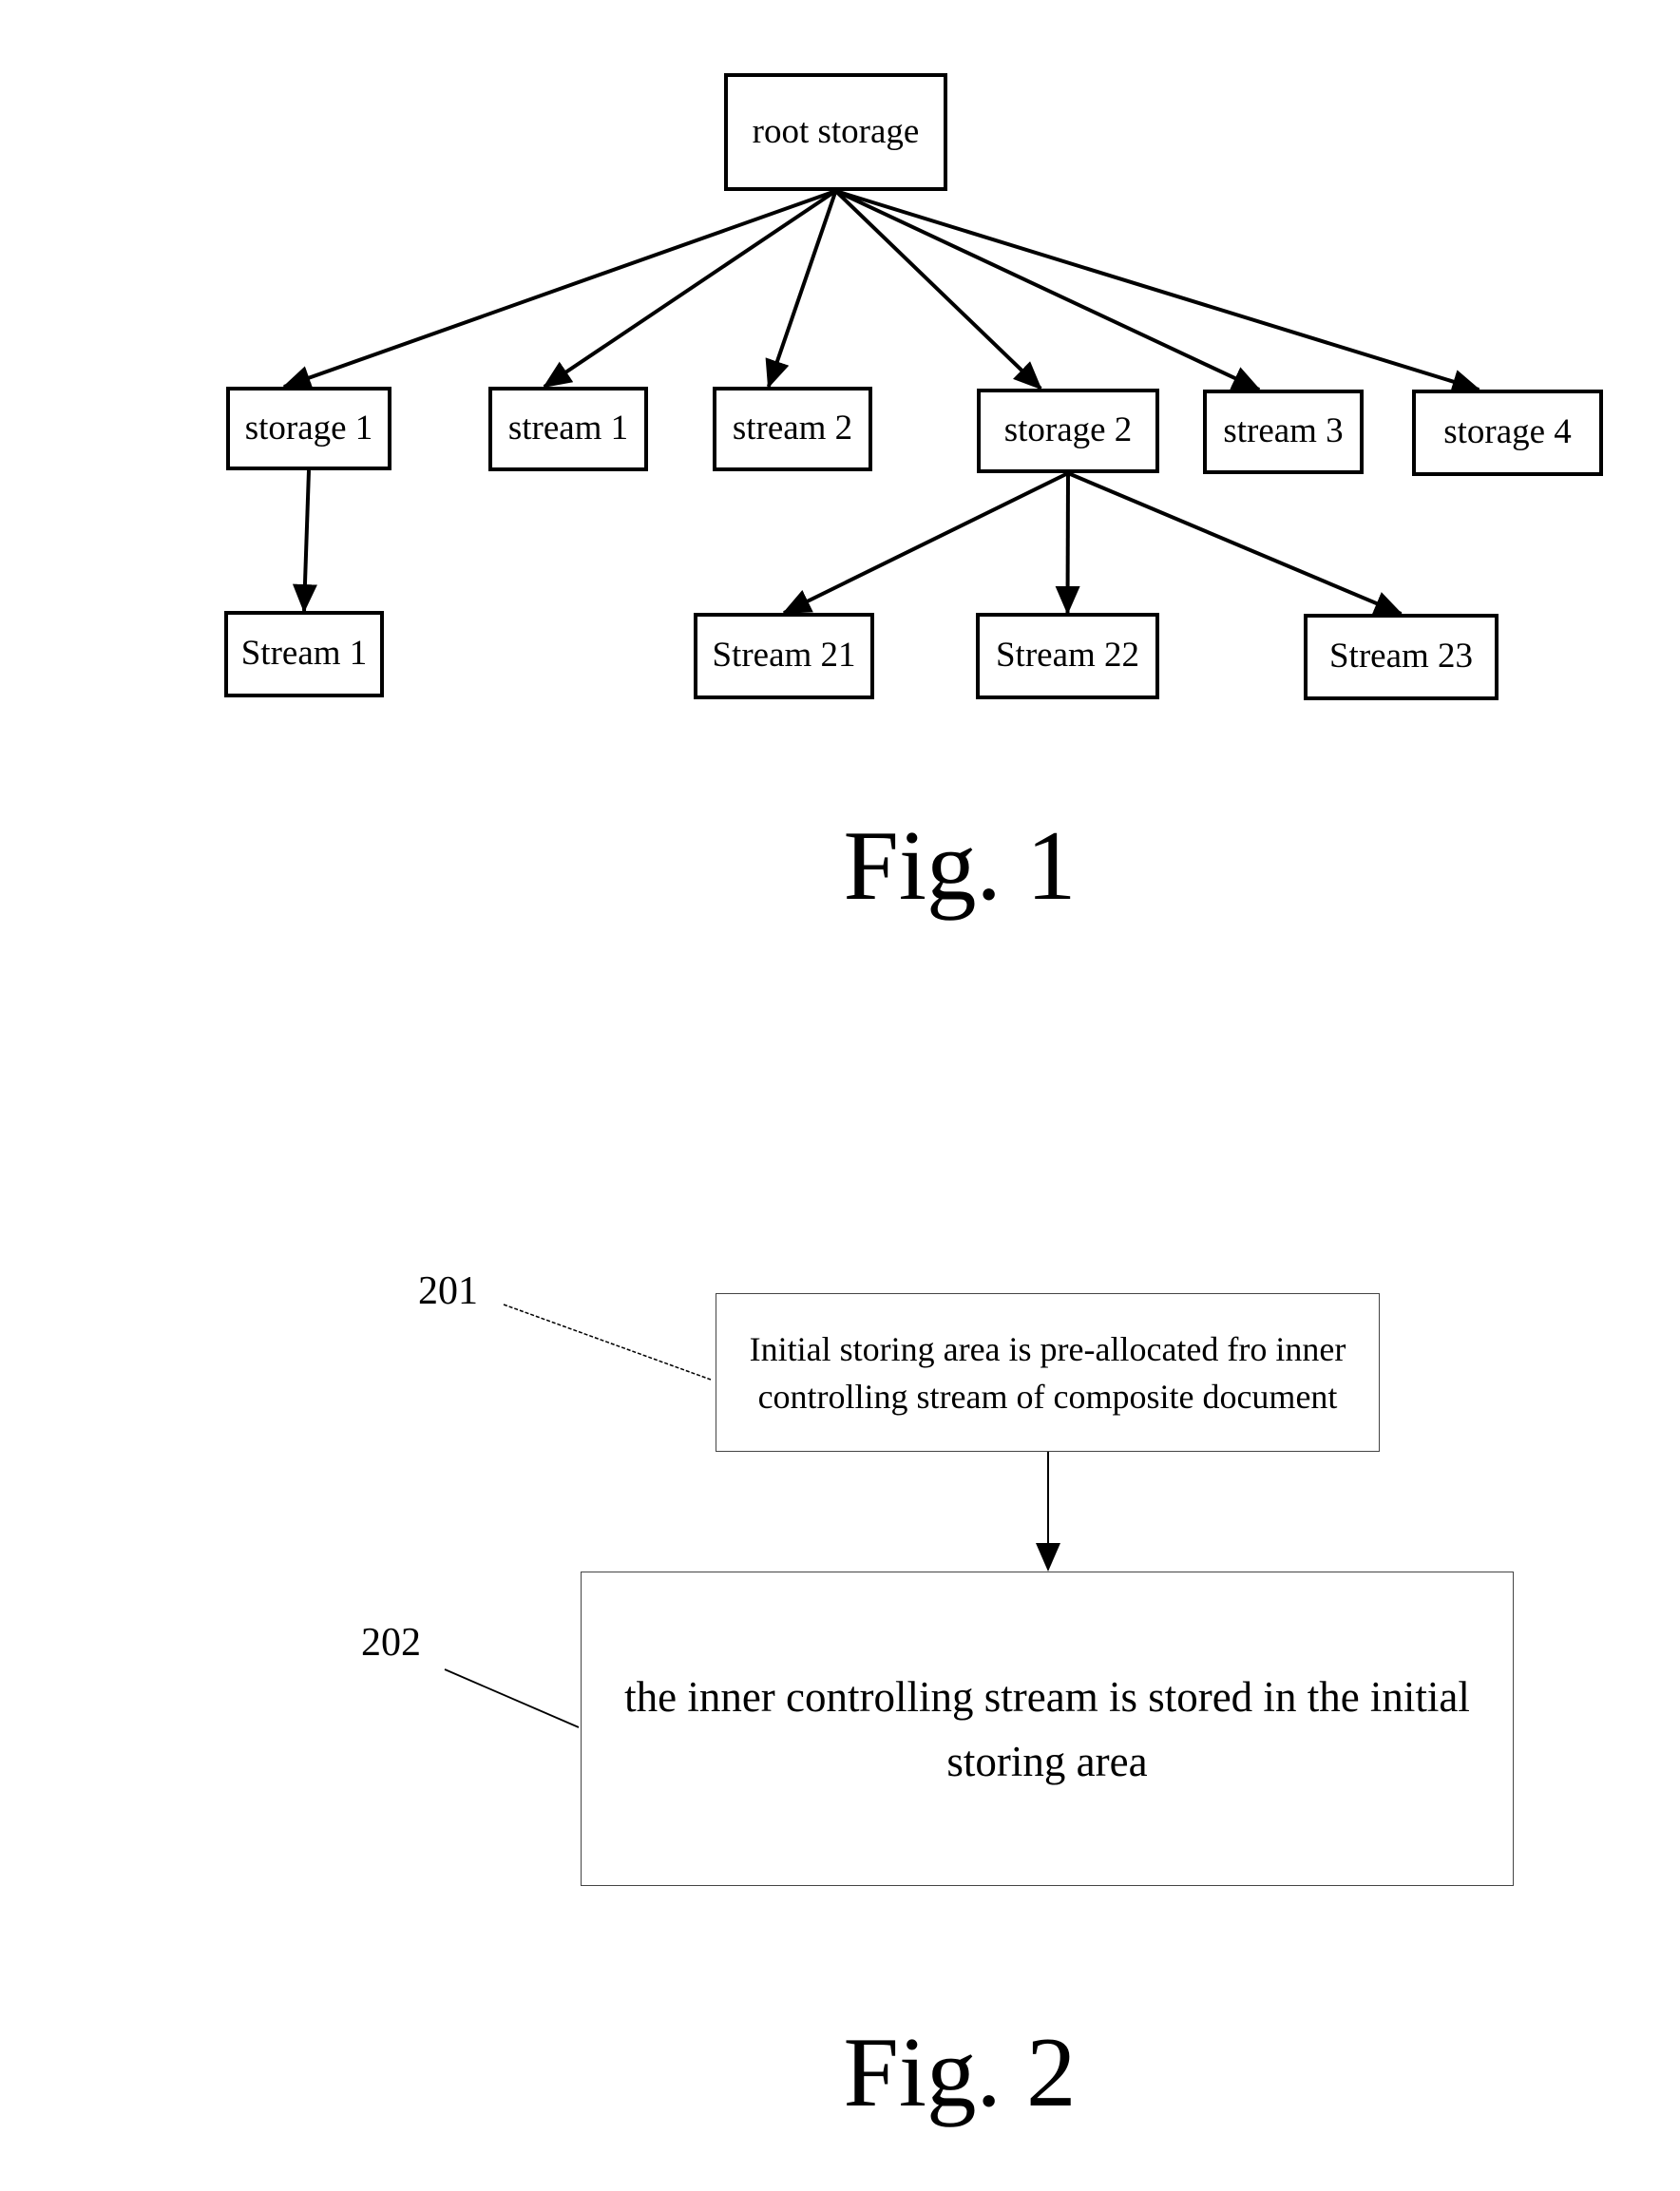 The width and height of the screenshot is (1680, 2191). I want to click on node-stream-22: Stream 22, so click(1067, 656).